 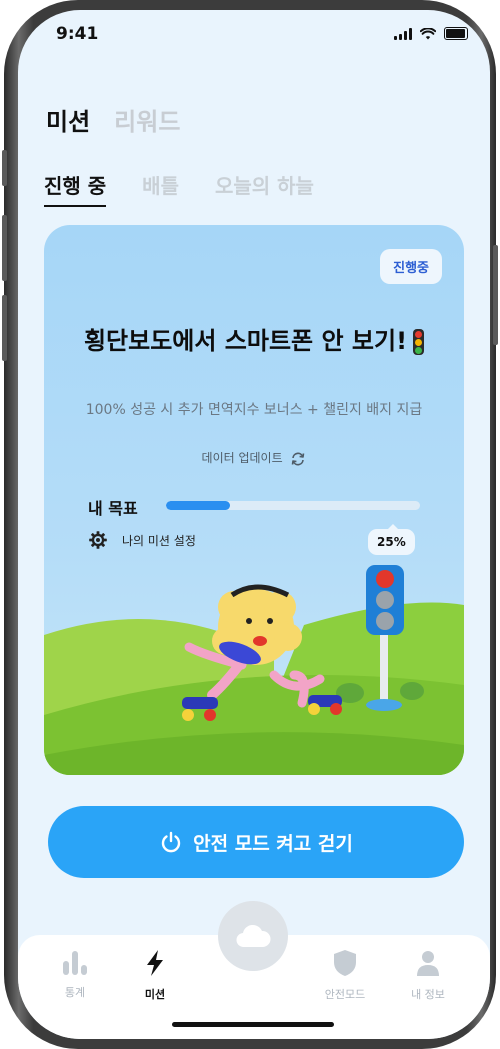 What do you see at coordinates (495, 295) in the screenshot?
I see `power-side-button` at bounding box center [495, 295].